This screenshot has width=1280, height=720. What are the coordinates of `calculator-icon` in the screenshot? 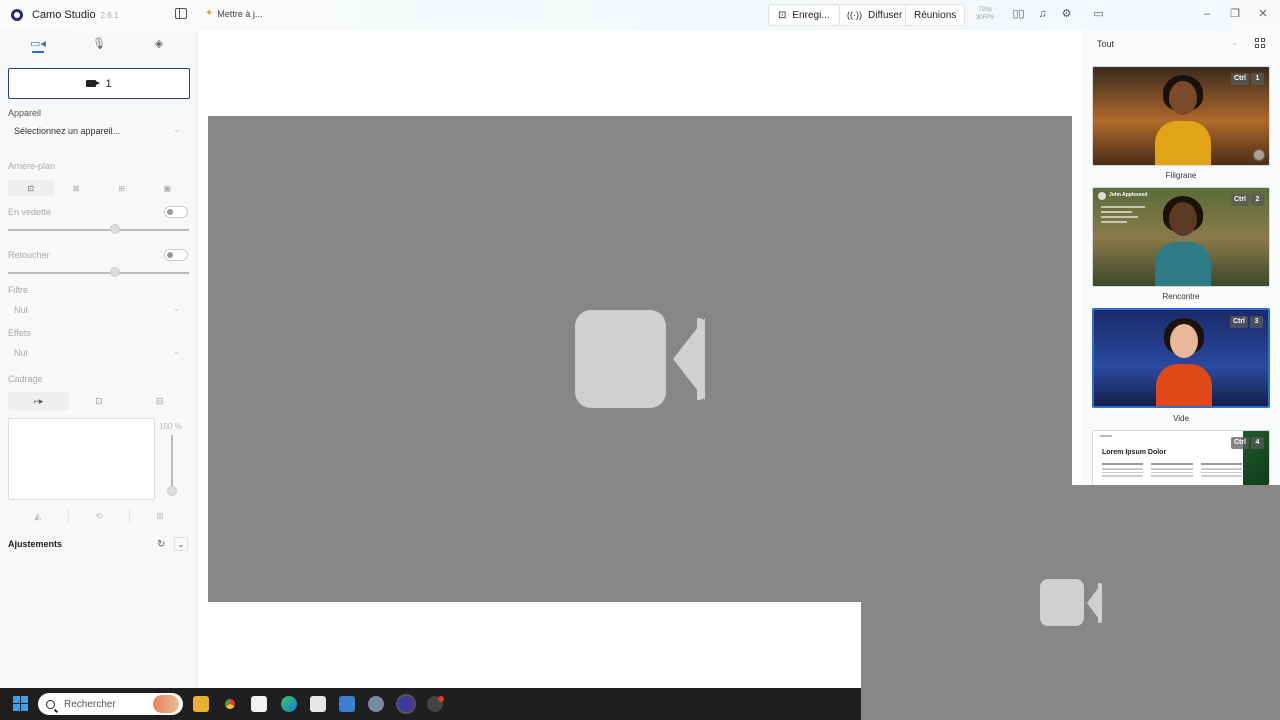 It's located at (347, 704).